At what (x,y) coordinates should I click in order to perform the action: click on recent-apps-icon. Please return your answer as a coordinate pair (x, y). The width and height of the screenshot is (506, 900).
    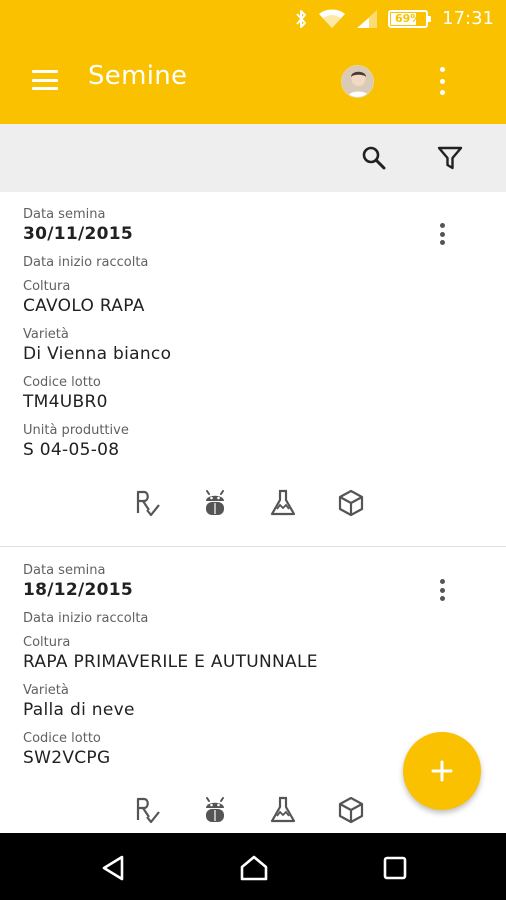
    Looking at the image, I should click on (395, 868).